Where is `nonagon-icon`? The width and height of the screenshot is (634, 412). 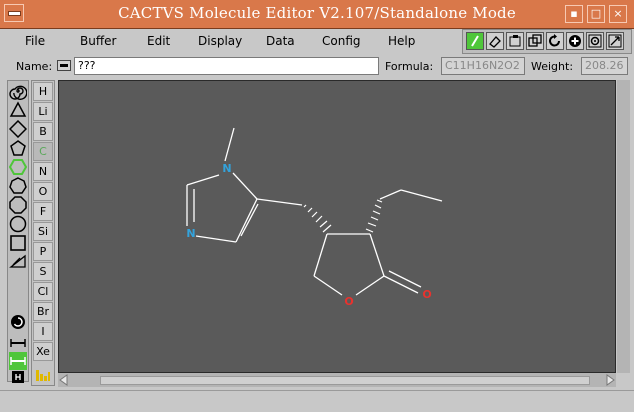
nonagon-icon is located at coordinates (18, 224).